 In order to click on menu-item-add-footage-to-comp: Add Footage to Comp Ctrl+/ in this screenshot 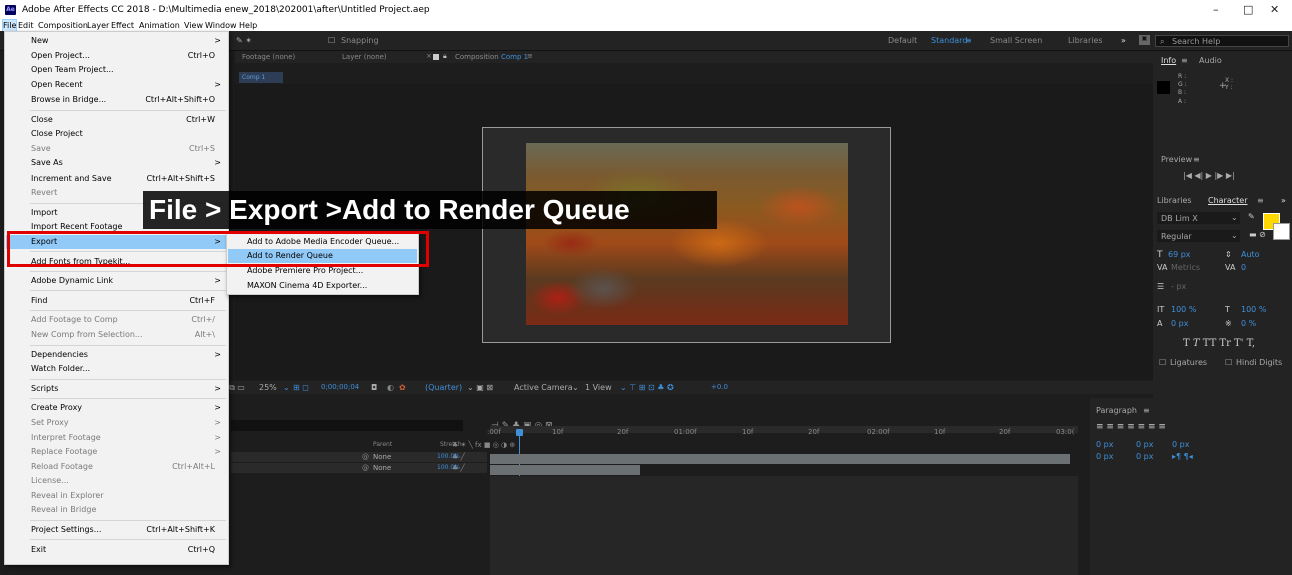, I will do `click(116, 320)`.